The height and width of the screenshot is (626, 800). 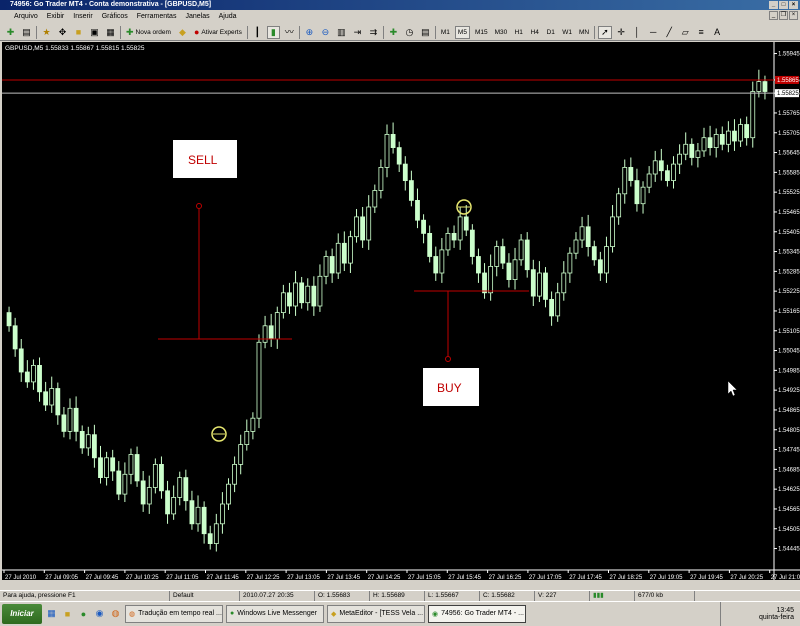 I want to click on period-mn: MN, so click(x=584, y=32).